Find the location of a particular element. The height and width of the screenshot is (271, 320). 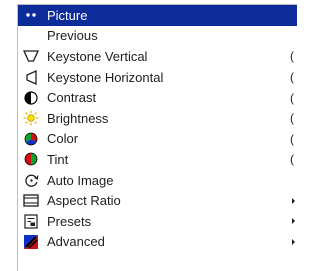

menu-item-label: Picture is located at coordinates (67, 15).